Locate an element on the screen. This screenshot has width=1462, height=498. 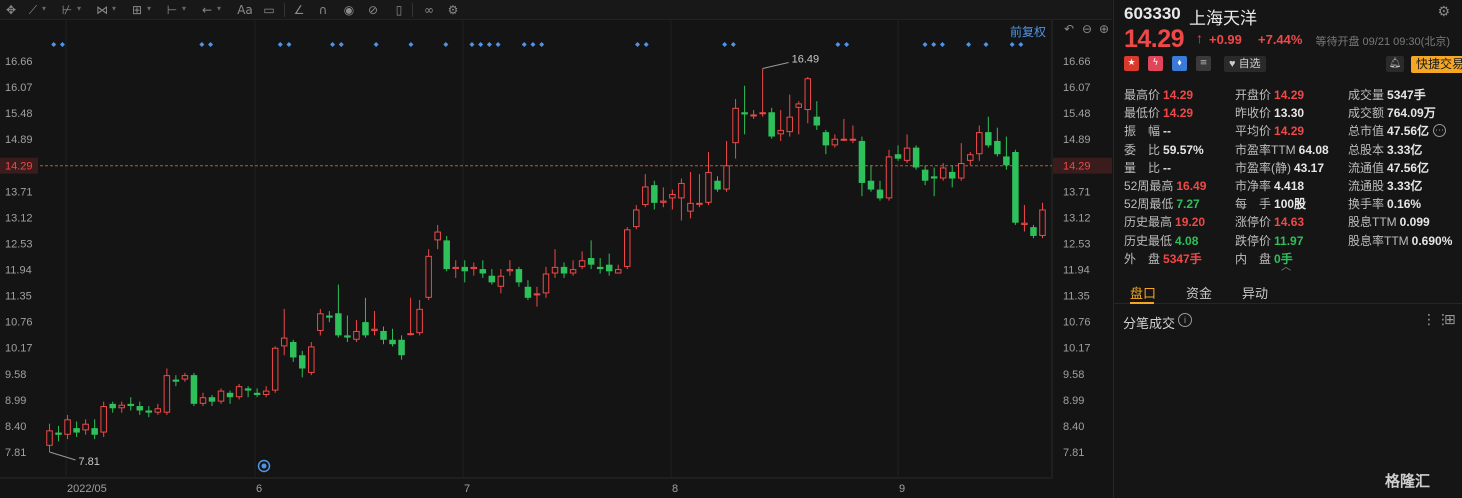
y-tick-label-left: 8.99 is located at coordinates (15, 401).